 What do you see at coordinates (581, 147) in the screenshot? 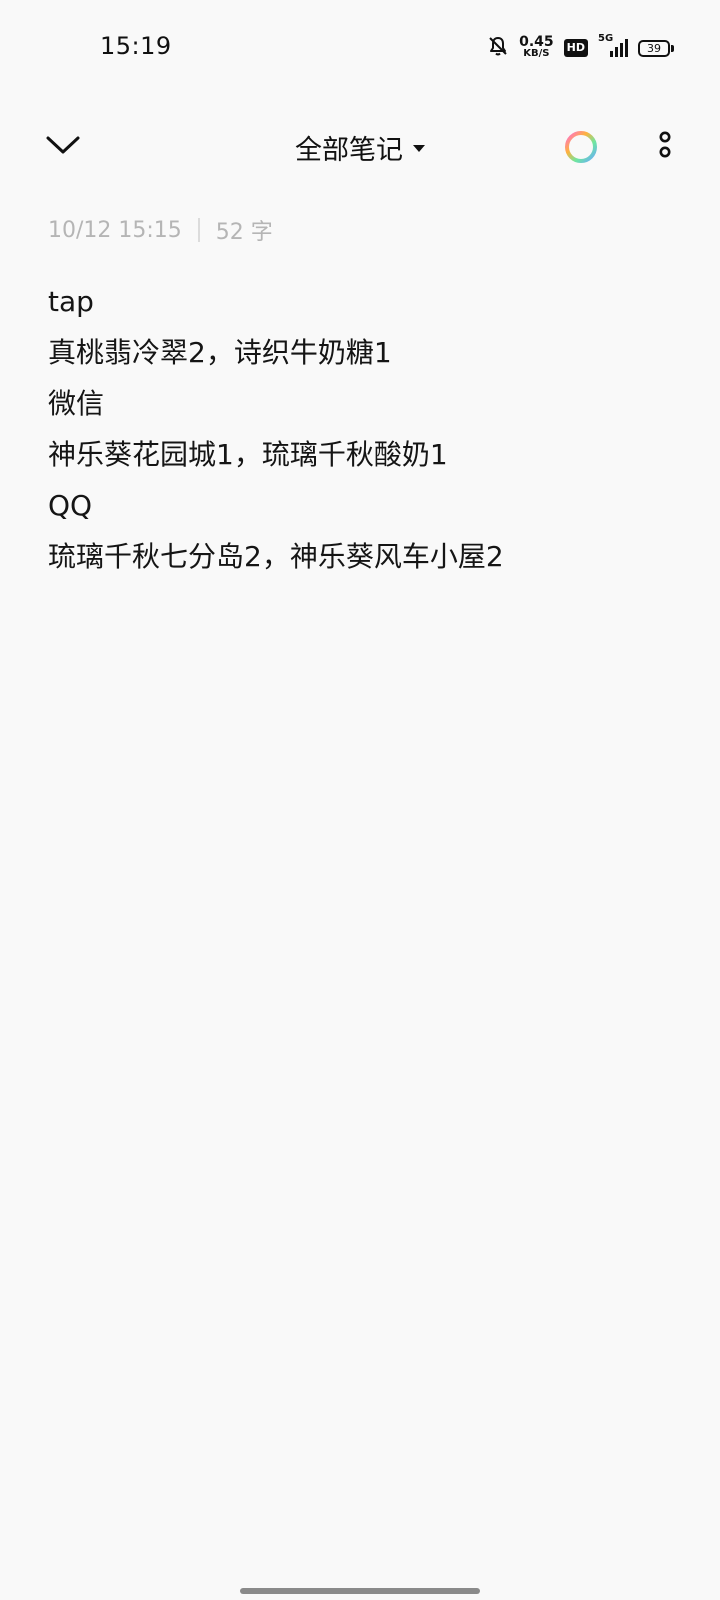
I see `color-theme-button` at bounding box center [581, 147].